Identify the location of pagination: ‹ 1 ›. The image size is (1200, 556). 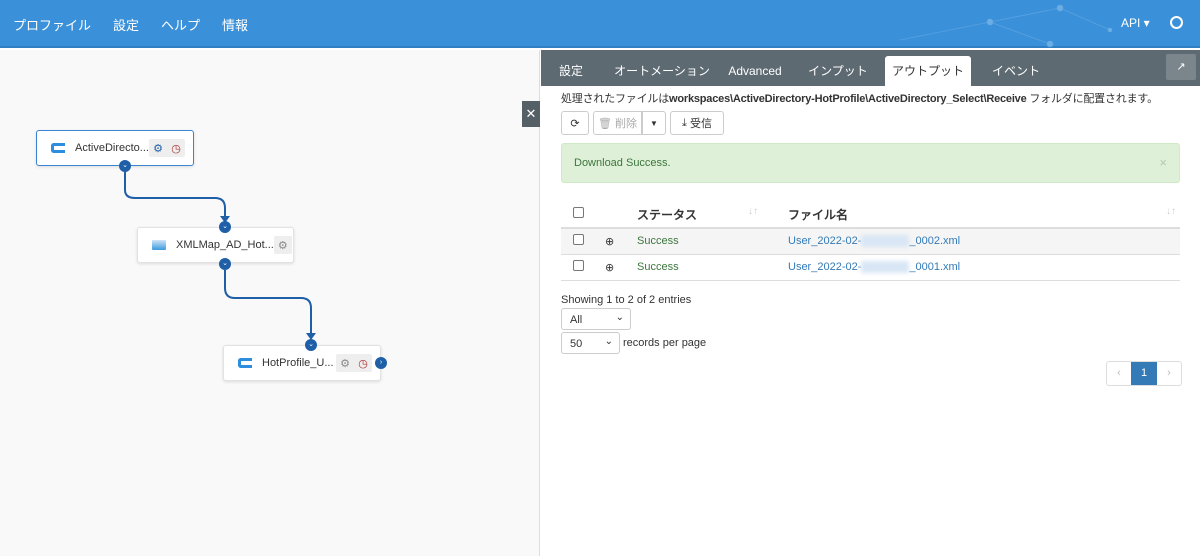
(1144, 373).